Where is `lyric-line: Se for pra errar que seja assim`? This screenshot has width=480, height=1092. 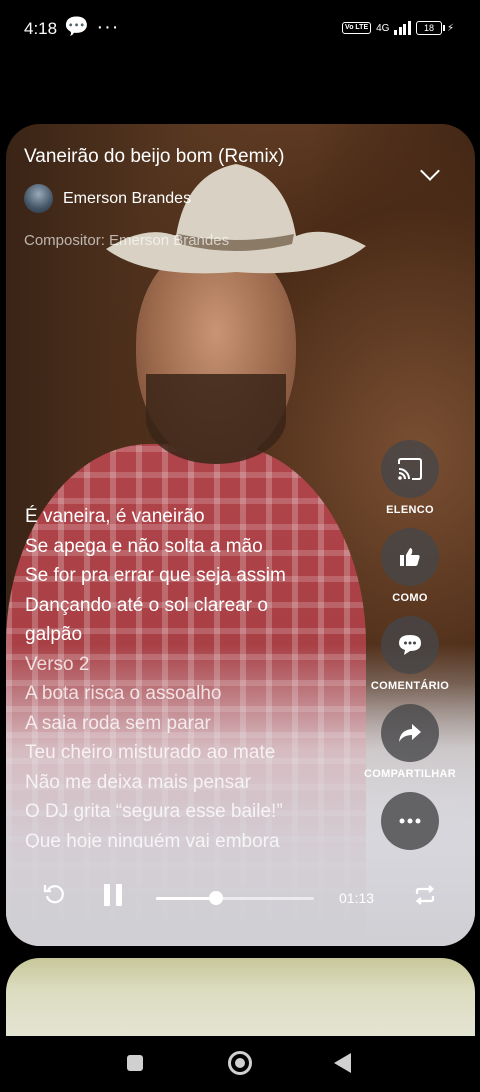
lyric-line: Se for pra errar que seja assim is located at coordinates (155, 575).